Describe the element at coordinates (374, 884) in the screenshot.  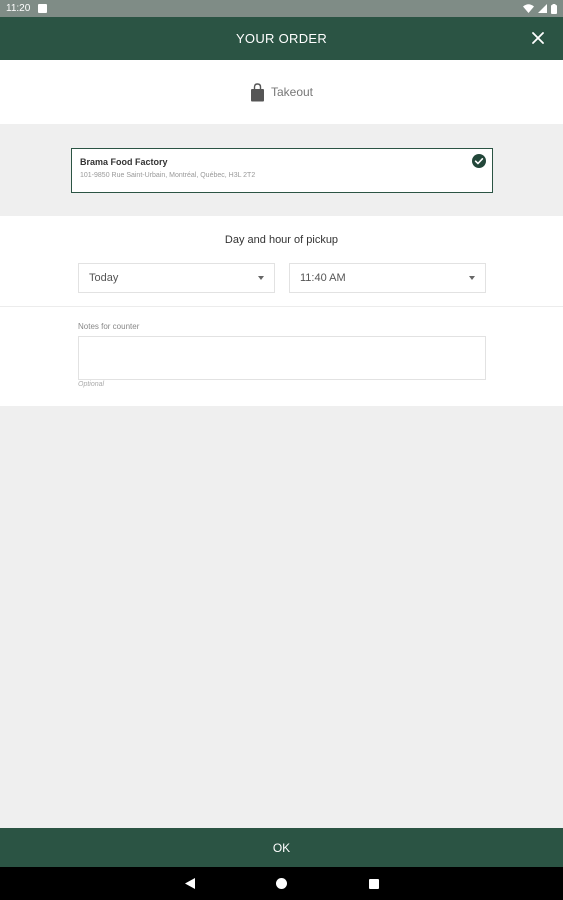
I see `recents-icon` at that location.